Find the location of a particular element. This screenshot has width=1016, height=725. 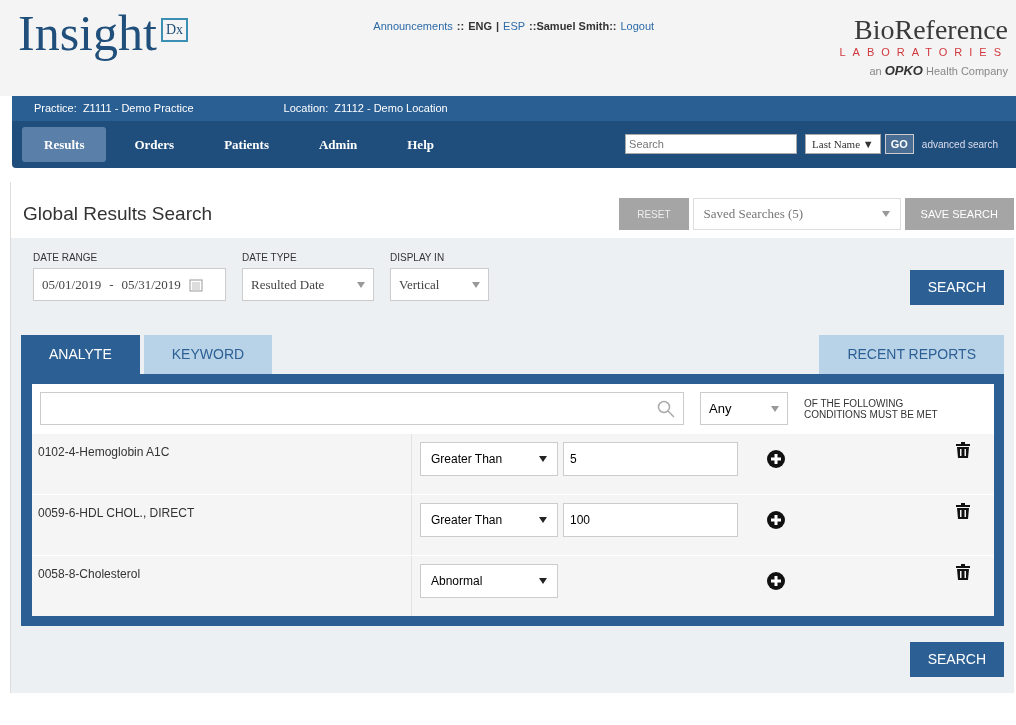

brand-tagline: an OPKO Health Company is located at coordinates (938, 70).